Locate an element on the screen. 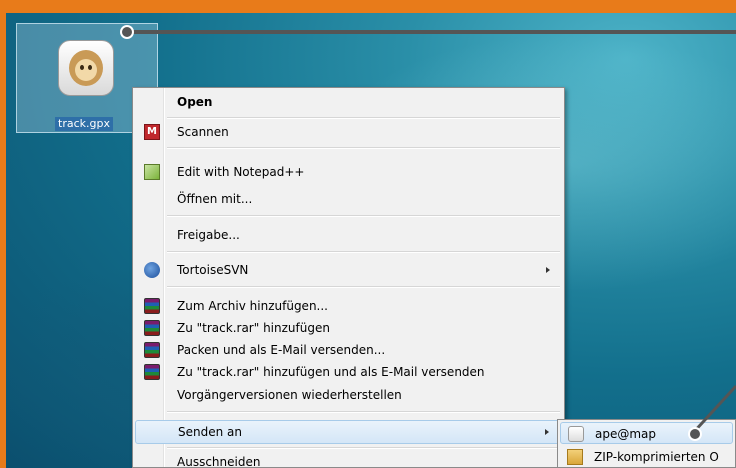  notepad-plus-icon is located at coordinates (152, 172).